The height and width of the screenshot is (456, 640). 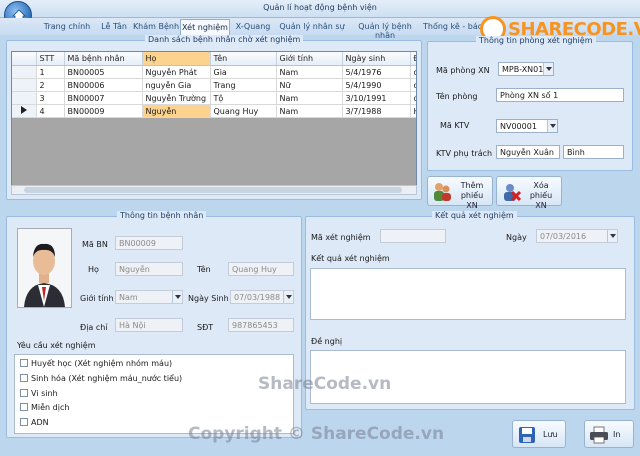 I want to click on cell-dia-chi: H, so click(x=413, y=111).